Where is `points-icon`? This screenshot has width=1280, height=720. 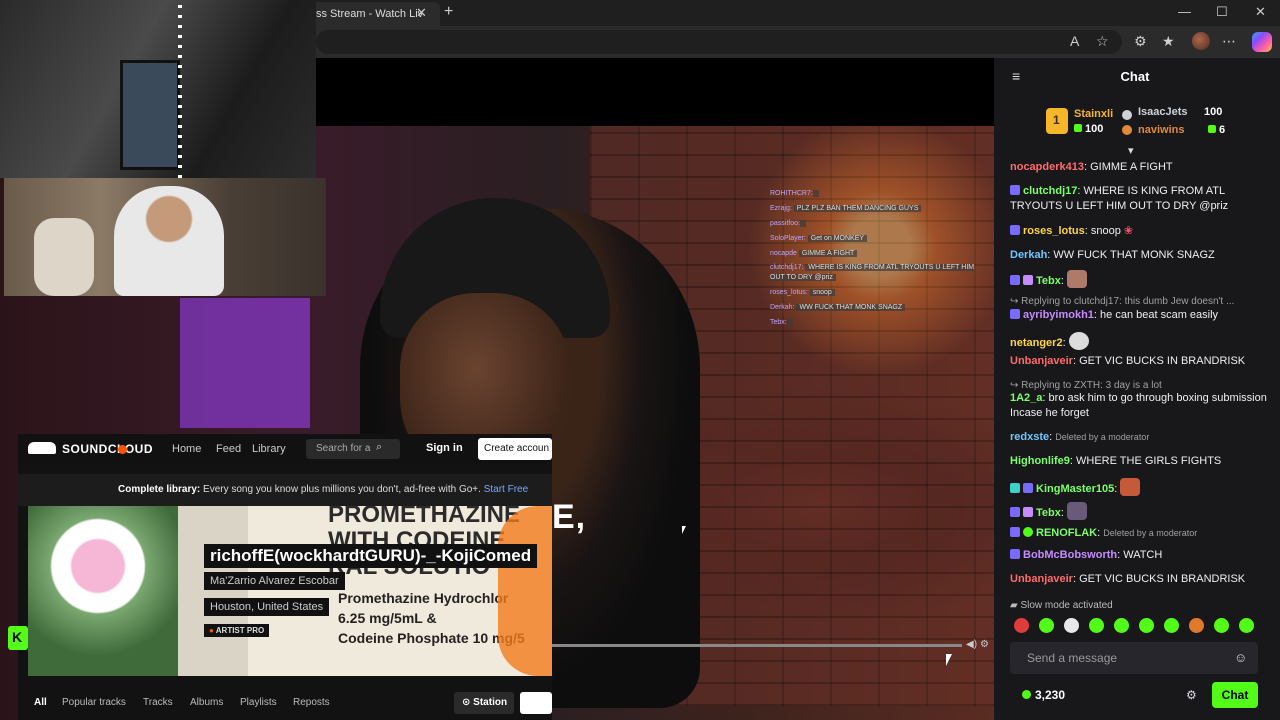
points-icon is located at coordinates (1026, 694).